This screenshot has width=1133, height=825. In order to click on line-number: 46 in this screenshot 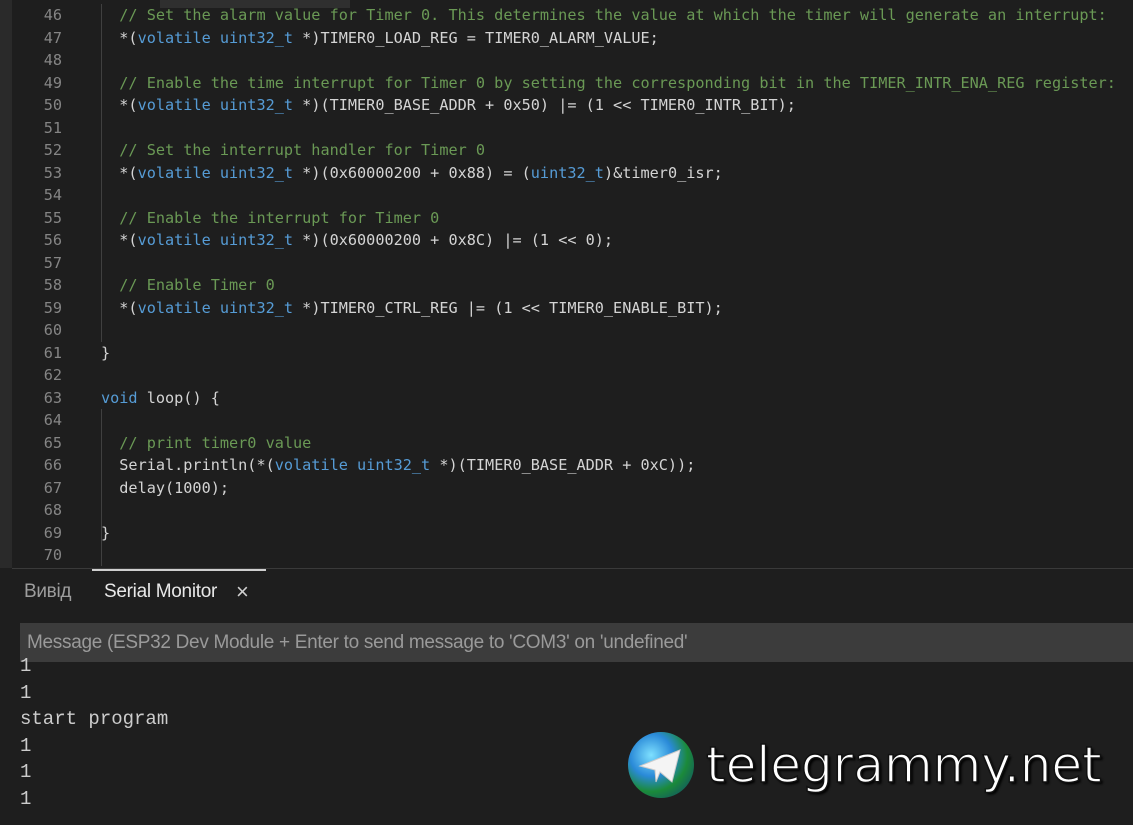, I will do `click(52, 15)`.